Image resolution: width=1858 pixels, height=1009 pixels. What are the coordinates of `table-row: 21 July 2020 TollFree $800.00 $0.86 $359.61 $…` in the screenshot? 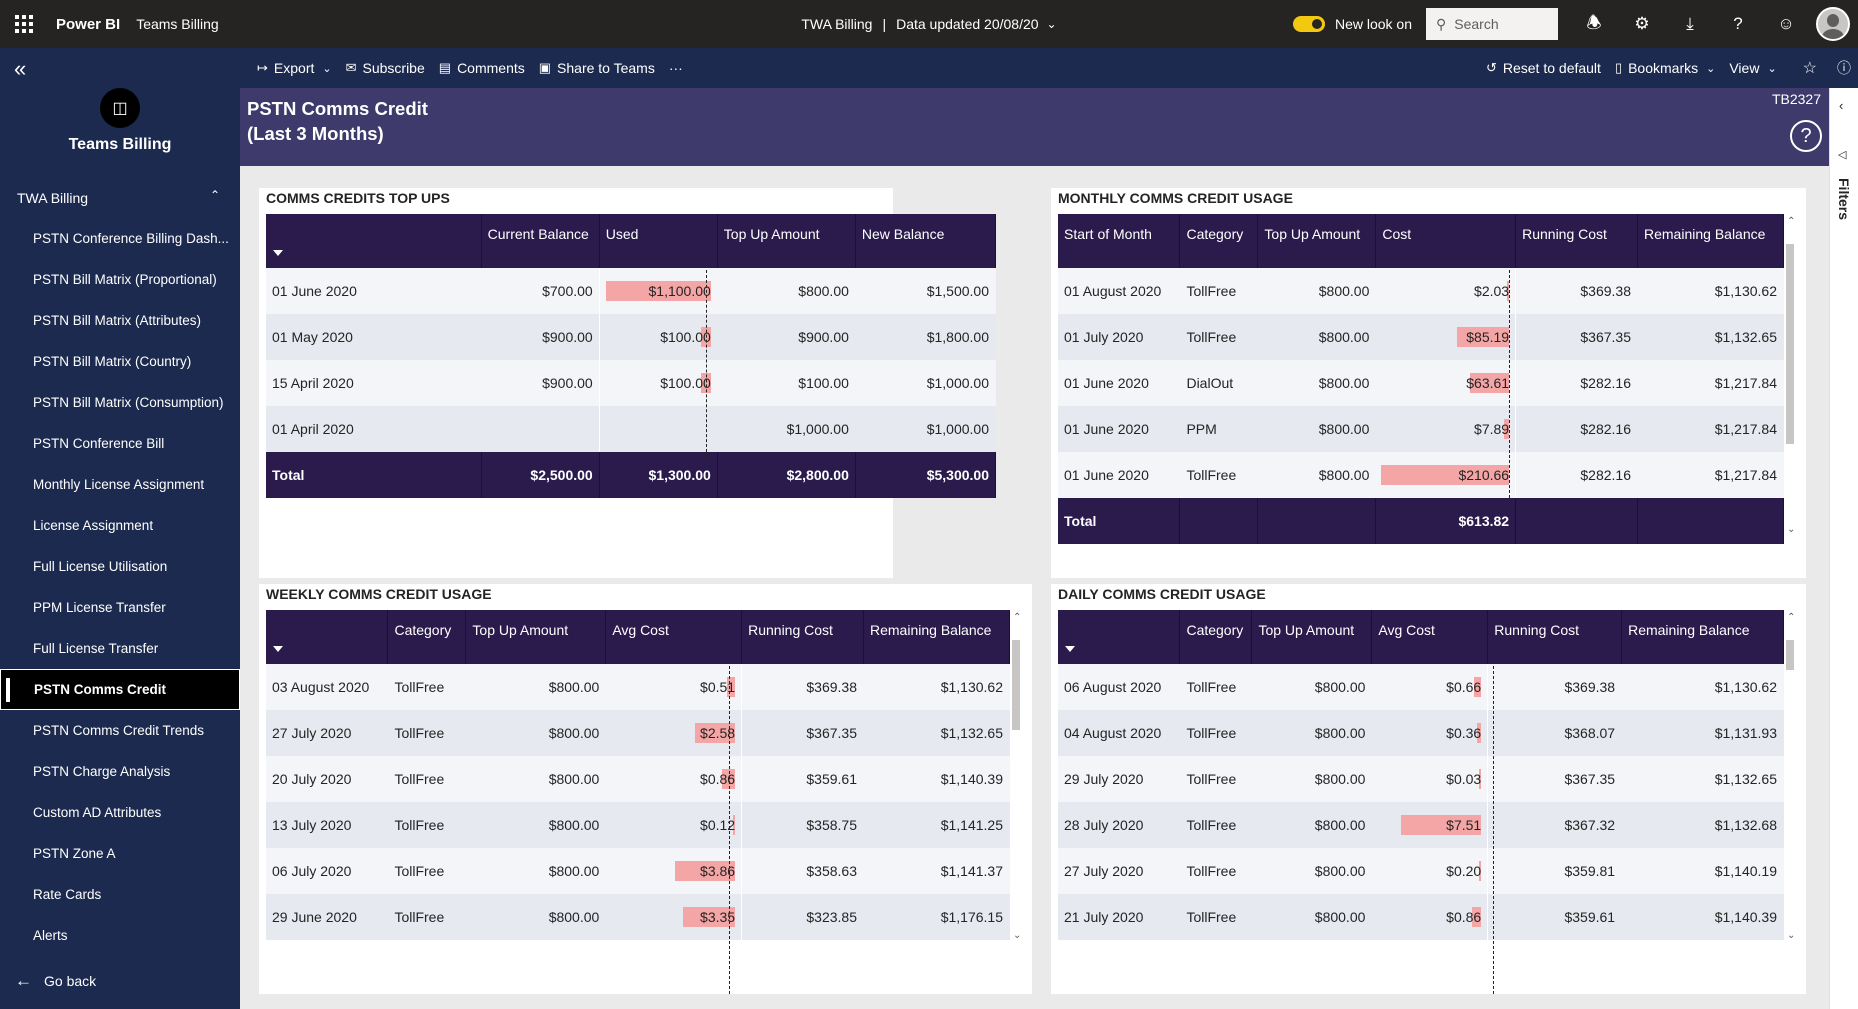 It's located at (1421, 917).